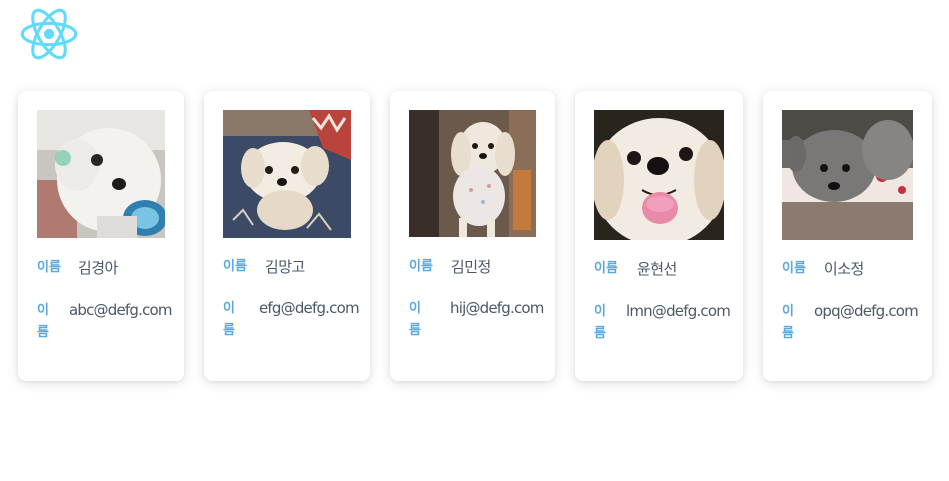  I want to click on email-row: 이름 lmn@defg.com, so click(662, 323).